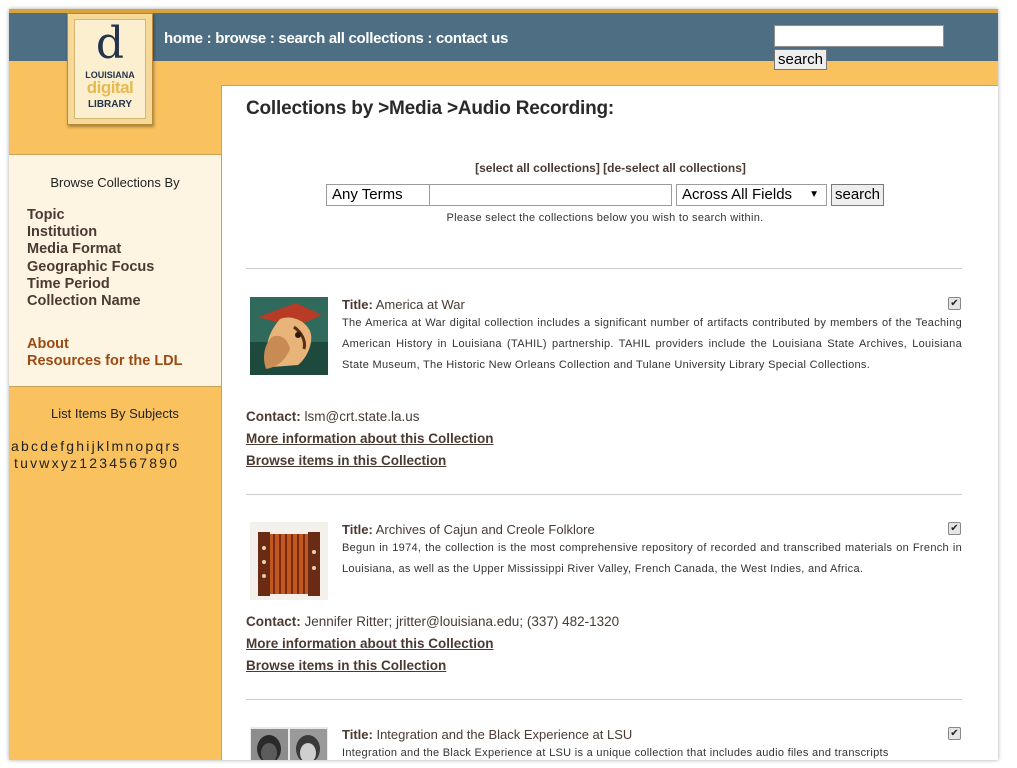 This screenshot has width=1017, height=768. What do you see at coordinates (801, 59) in the screenshot?
I see `header-search-button: search` at bounding box center [801, 59].